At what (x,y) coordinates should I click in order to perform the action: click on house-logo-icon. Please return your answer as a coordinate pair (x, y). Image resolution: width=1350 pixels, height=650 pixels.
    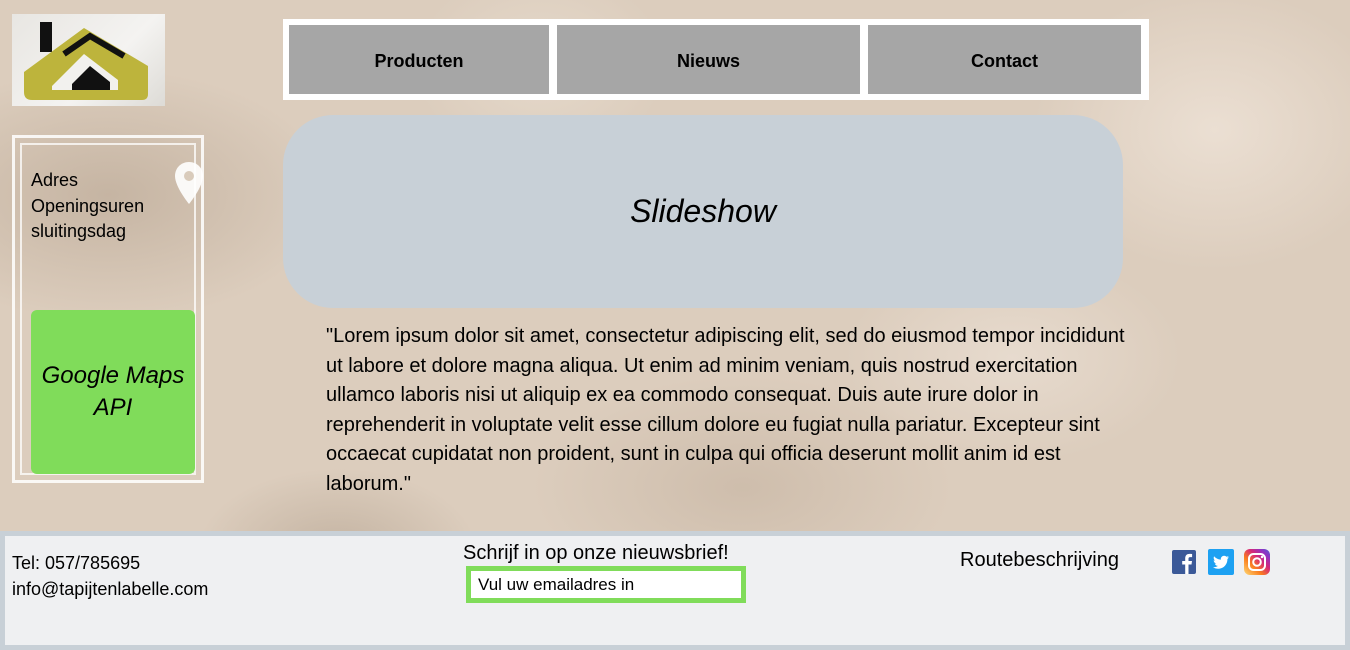
    Looking at the image, I should click on (86, 61).